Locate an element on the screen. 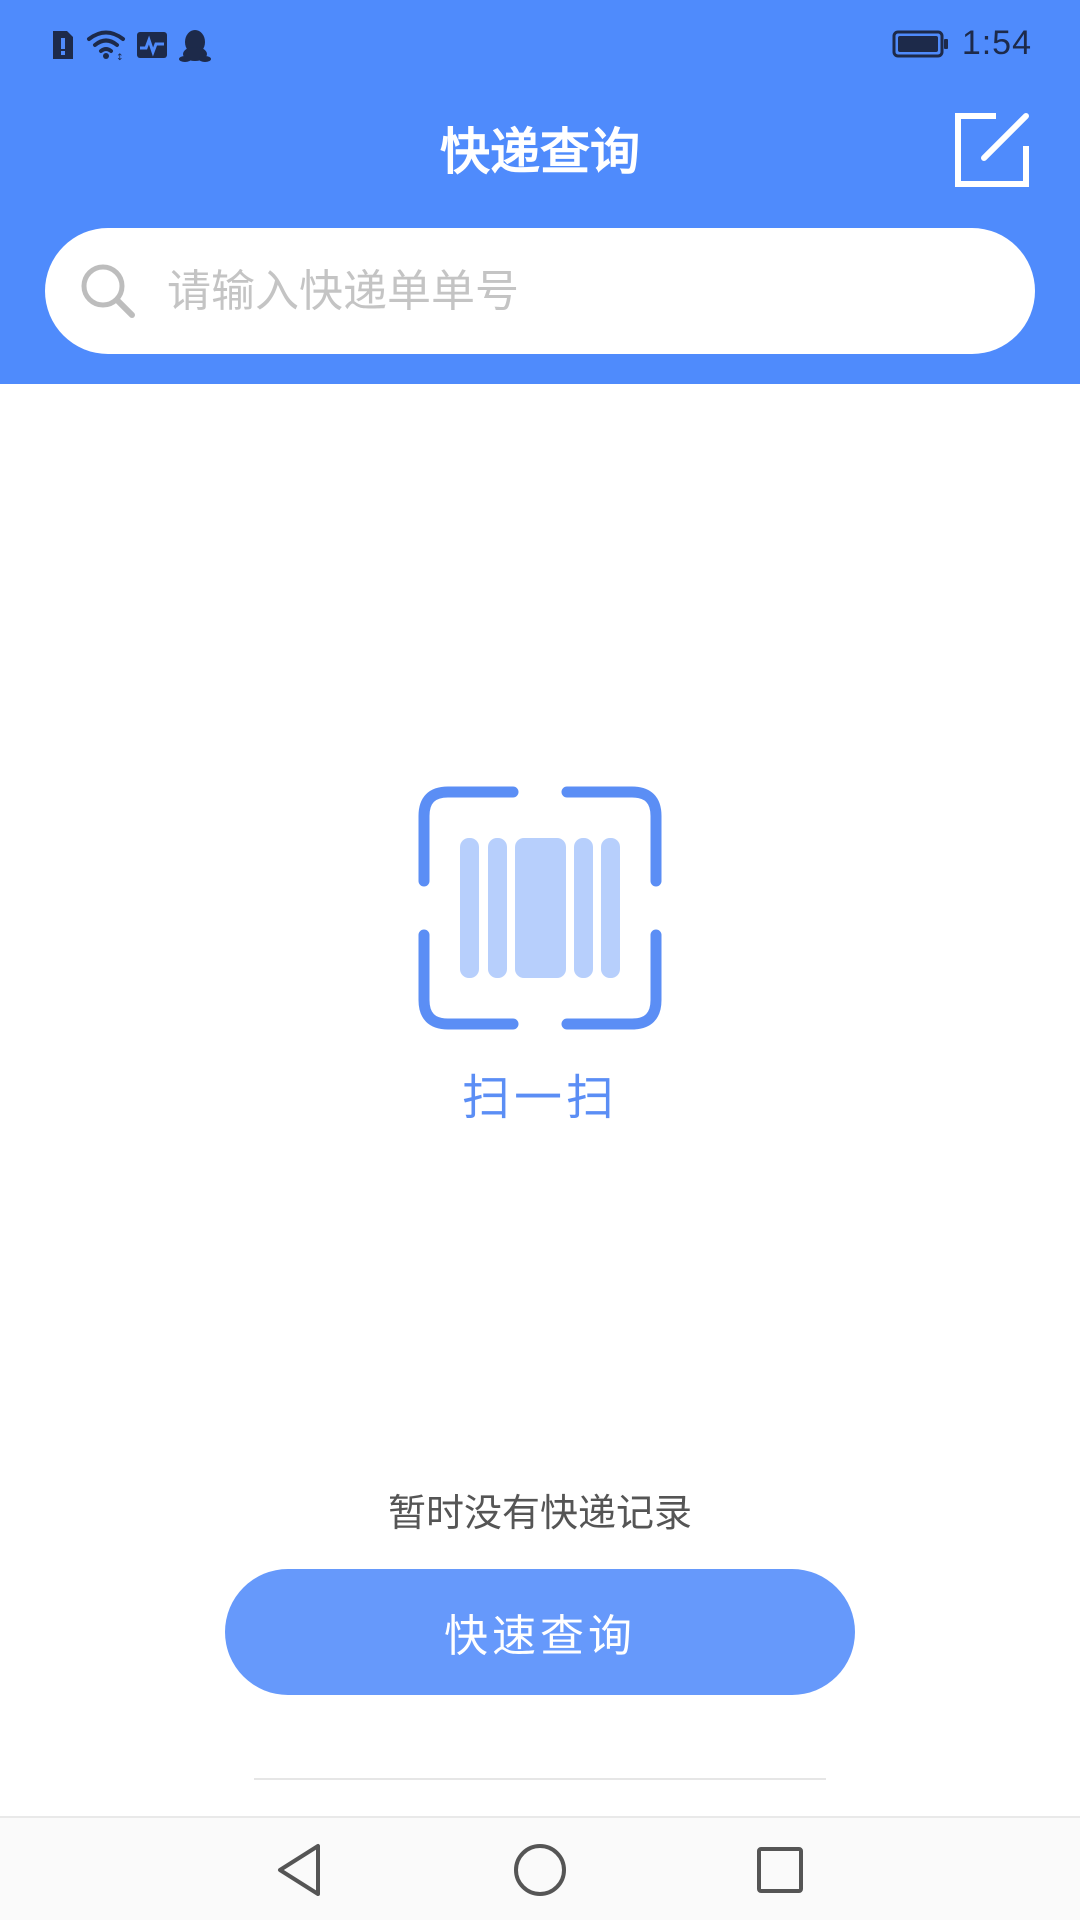 Image resolution: width=1080 pixels, height=1920 pixels. quick-query-button: 快速查询 is located at coordinates (540, 1632).